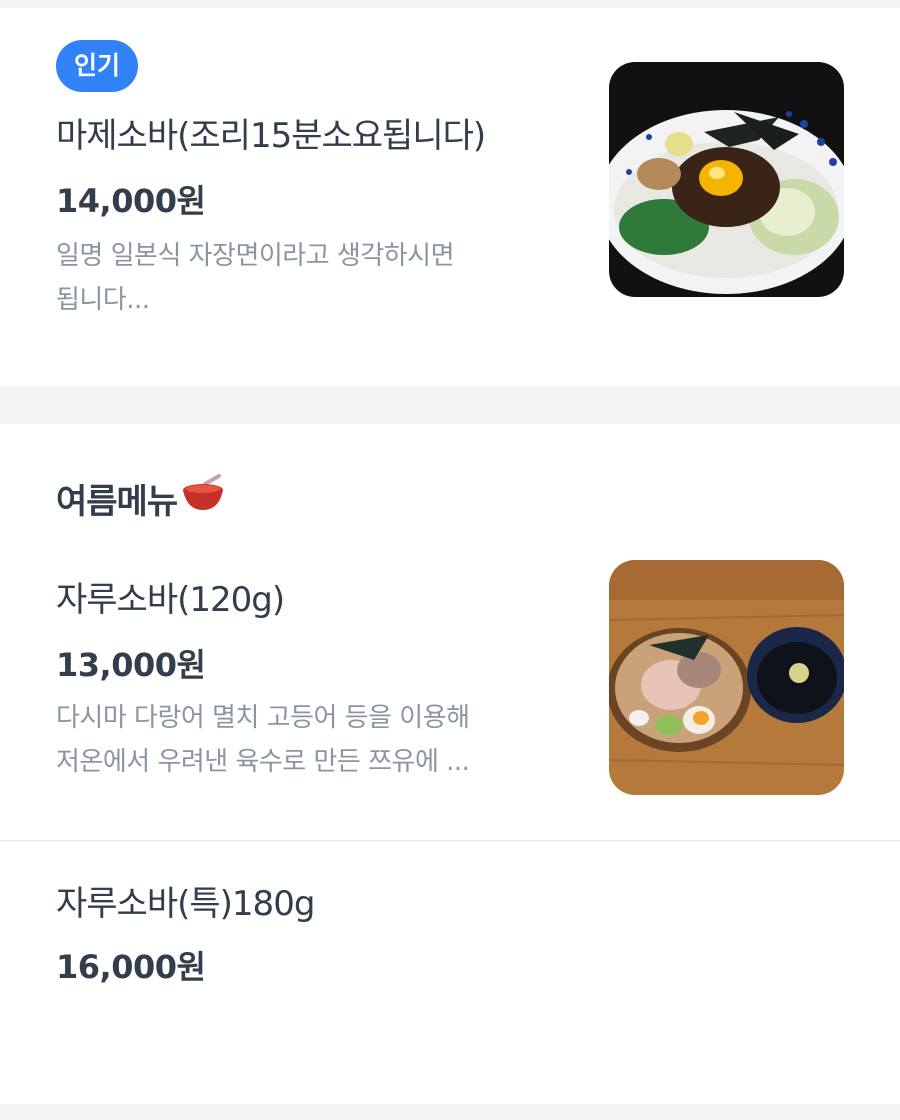 This screenshot has height=1120, width=900. I want to click on zarusoba-tray-photo, so click(726, 677).